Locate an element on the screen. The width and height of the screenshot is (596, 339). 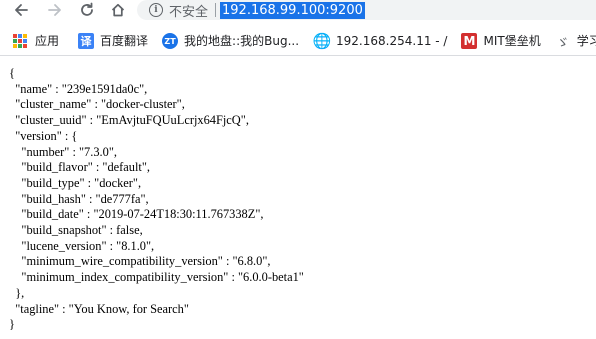
bookmark-baidu-translate: 译 百度翻译 is located at coordinates (113, 41).